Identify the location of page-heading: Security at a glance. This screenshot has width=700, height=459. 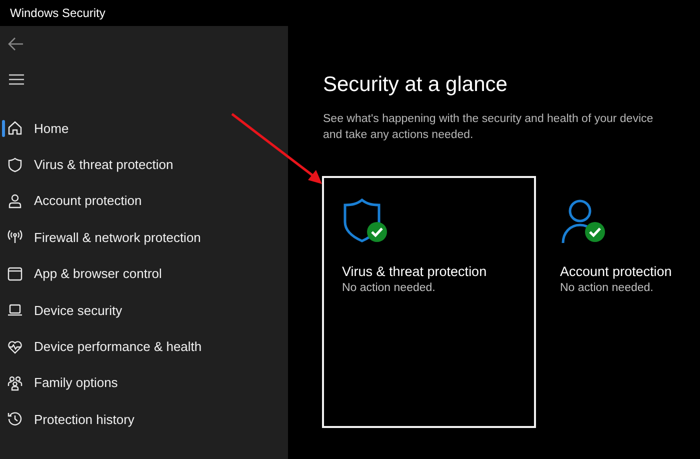
(415, 85).